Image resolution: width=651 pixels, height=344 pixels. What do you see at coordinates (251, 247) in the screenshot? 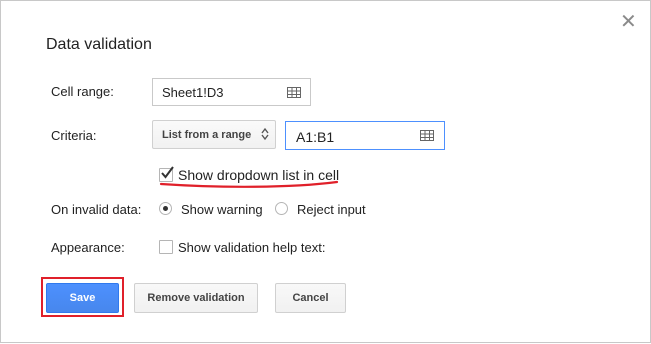
I see `show-help-text-label: Show validation help text:` at bounding box center [251, 247].